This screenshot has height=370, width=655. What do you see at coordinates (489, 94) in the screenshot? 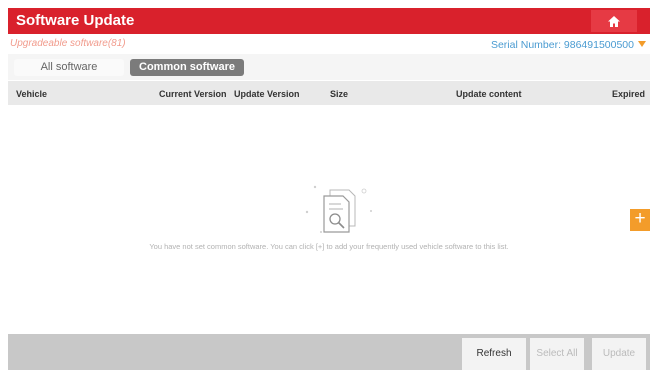
I see `column-update-content: Update content` at bounding box center [489, 94].